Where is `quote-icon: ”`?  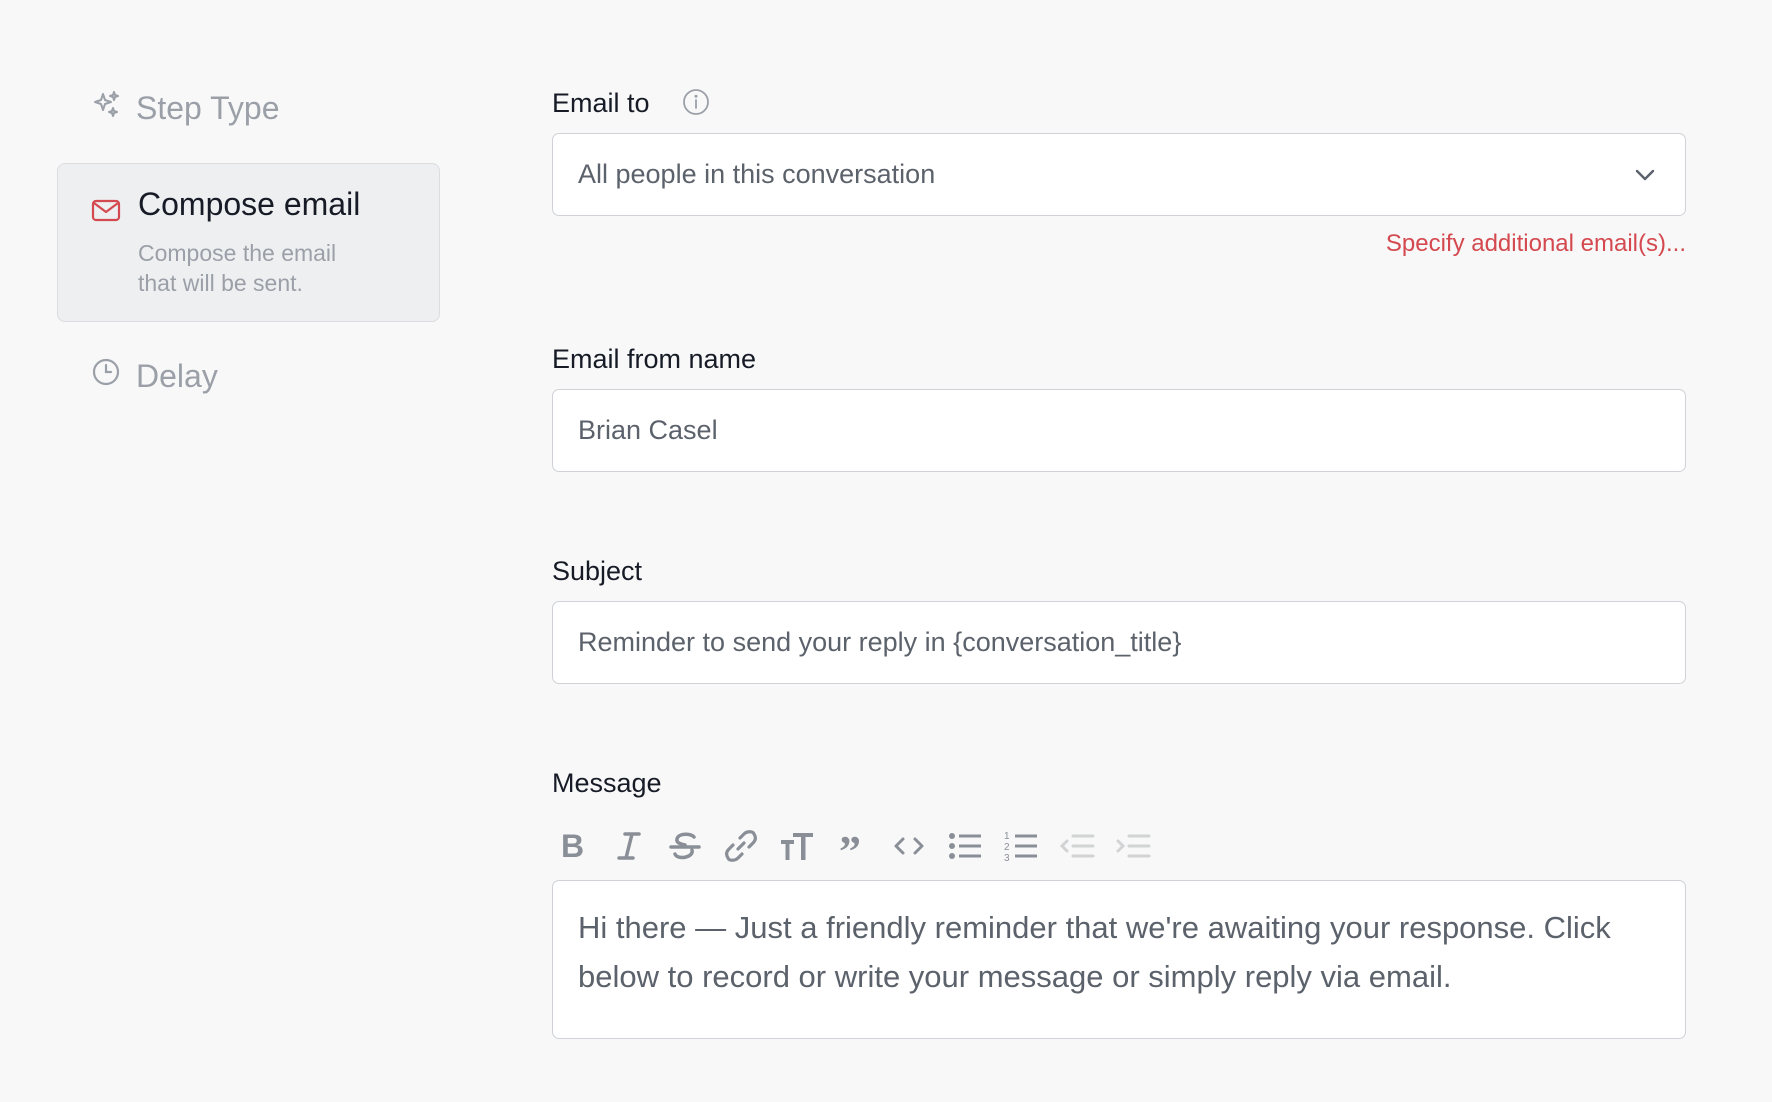 quote-icon: ” is located at coordinates (853, 846).